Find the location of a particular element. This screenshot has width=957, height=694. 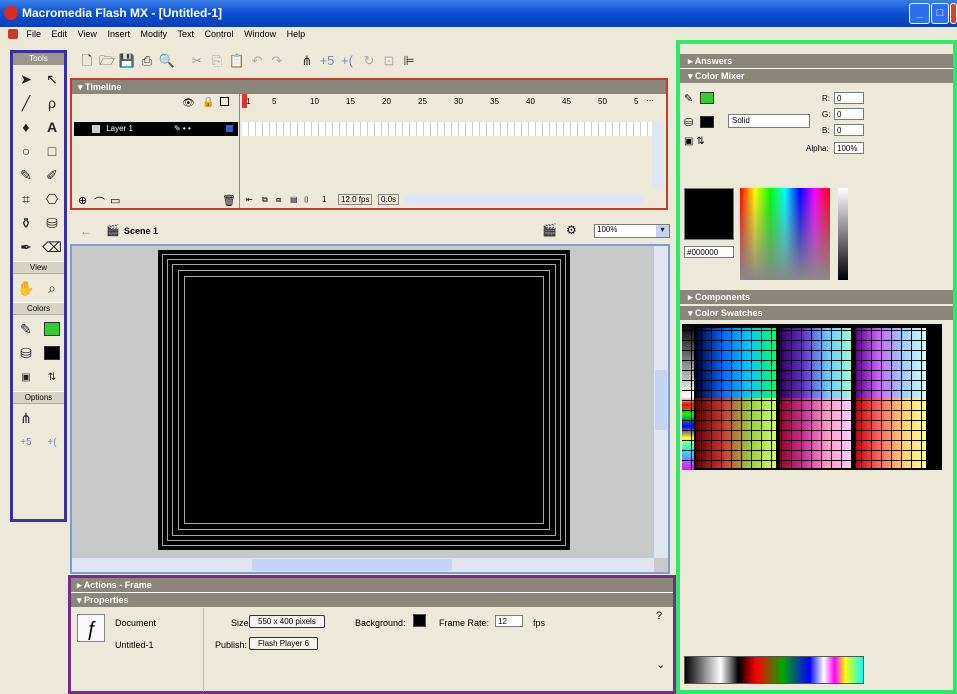

help-icon: ? is located at coordinates (659, 616).